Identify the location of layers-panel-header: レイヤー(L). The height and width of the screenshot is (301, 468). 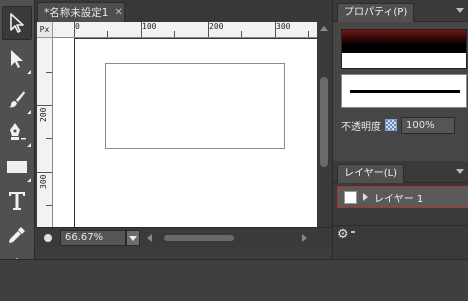
(400, 172).